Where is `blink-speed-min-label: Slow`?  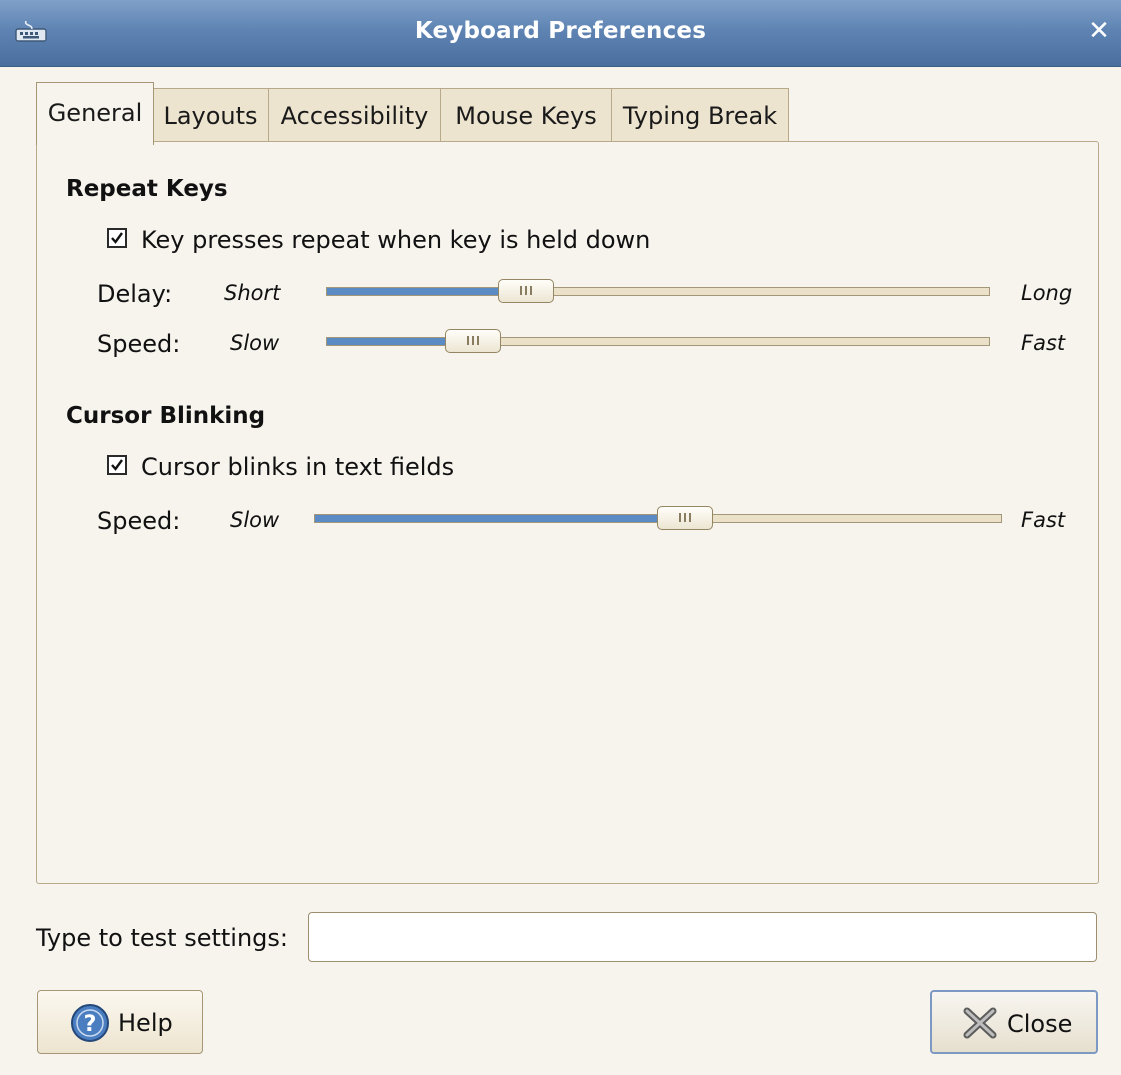
blink-speed-min-label: Slow is located at coordinates (255, 520).